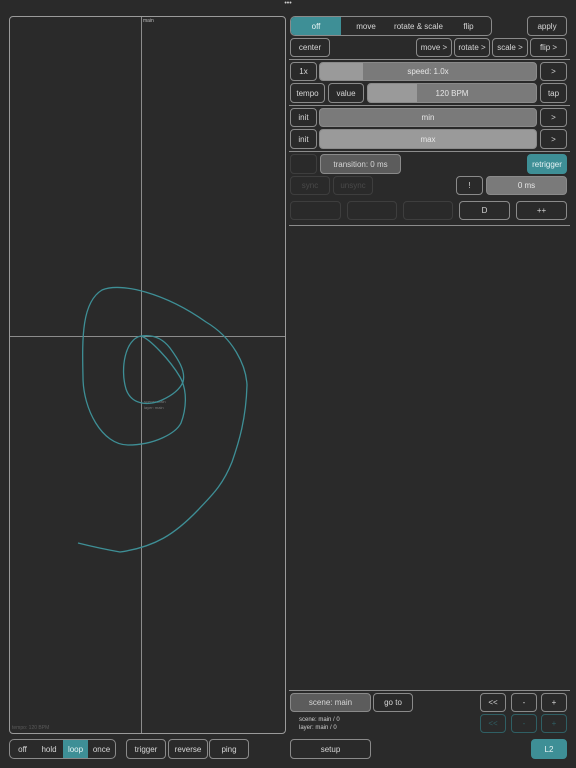  I want to click on max-next-button: >, so click(553, 139).